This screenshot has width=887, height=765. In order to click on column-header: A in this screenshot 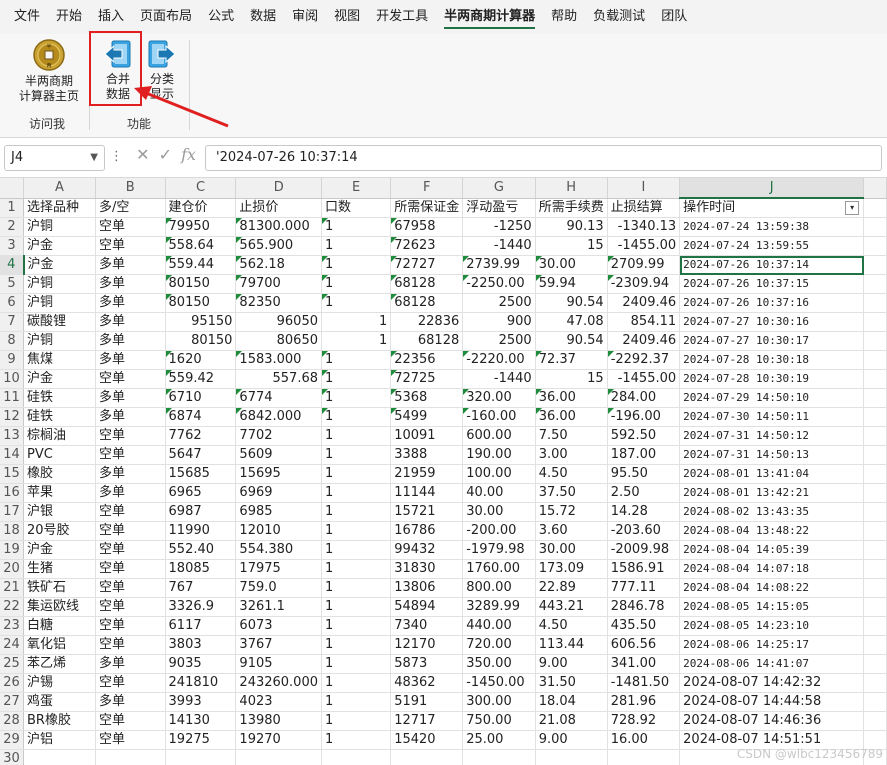, I will do `click(59, 188)`.